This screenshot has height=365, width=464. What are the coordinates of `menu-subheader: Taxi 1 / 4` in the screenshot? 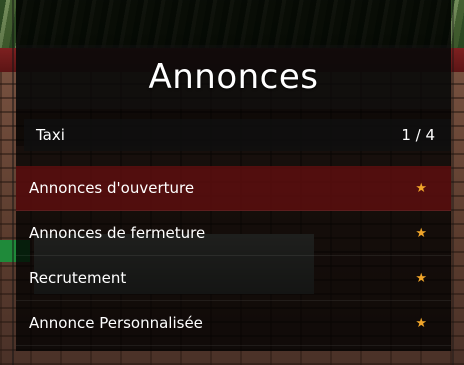 It's located at (237, 135).